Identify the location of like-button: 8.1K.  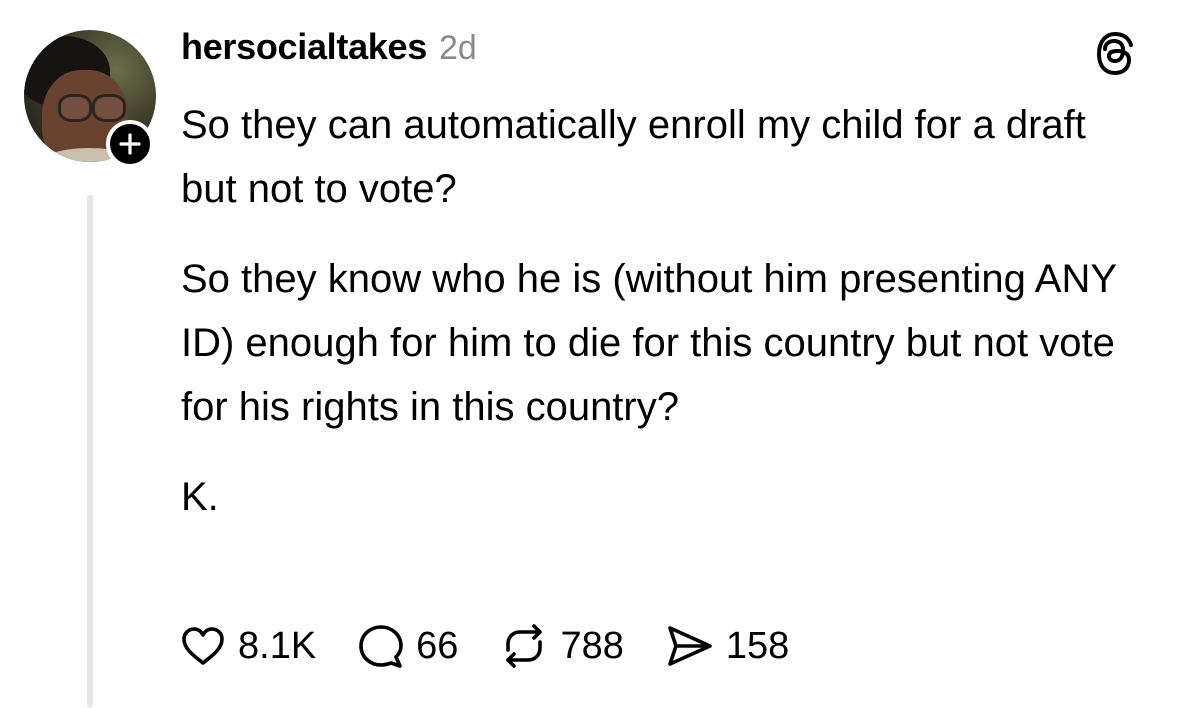
(248, 646).